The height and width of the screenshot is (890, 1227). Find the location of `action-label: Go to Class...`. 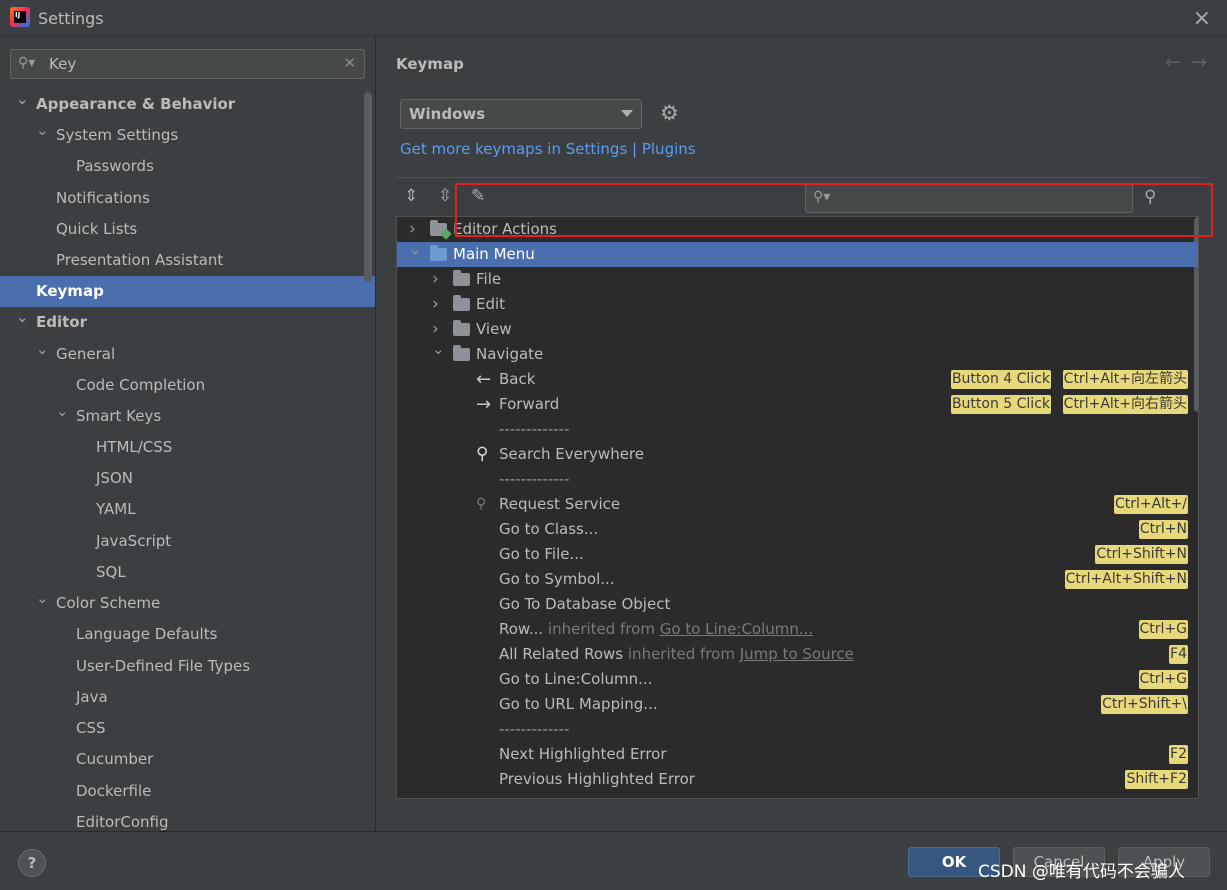

action-label: Go to Class... is located at coordinates (548, 529).